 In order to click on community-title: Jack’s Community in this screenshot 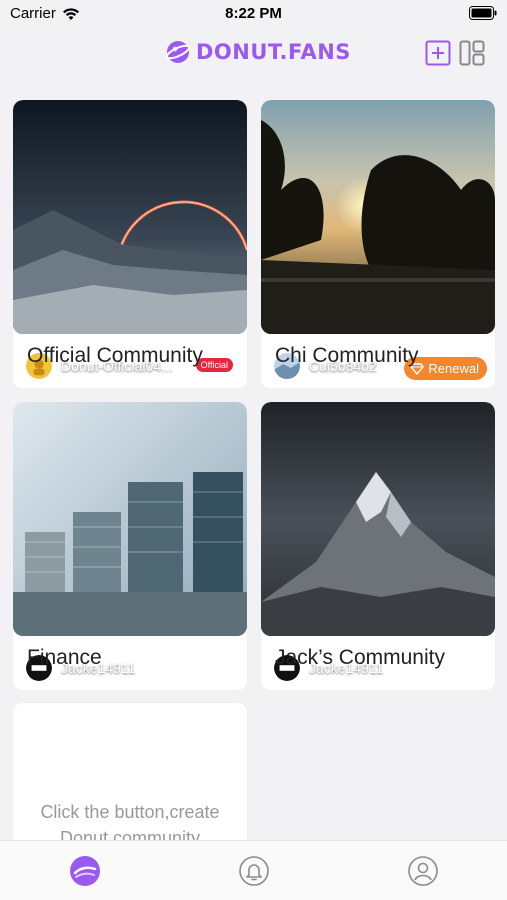, I will do `click(360, 657)`.